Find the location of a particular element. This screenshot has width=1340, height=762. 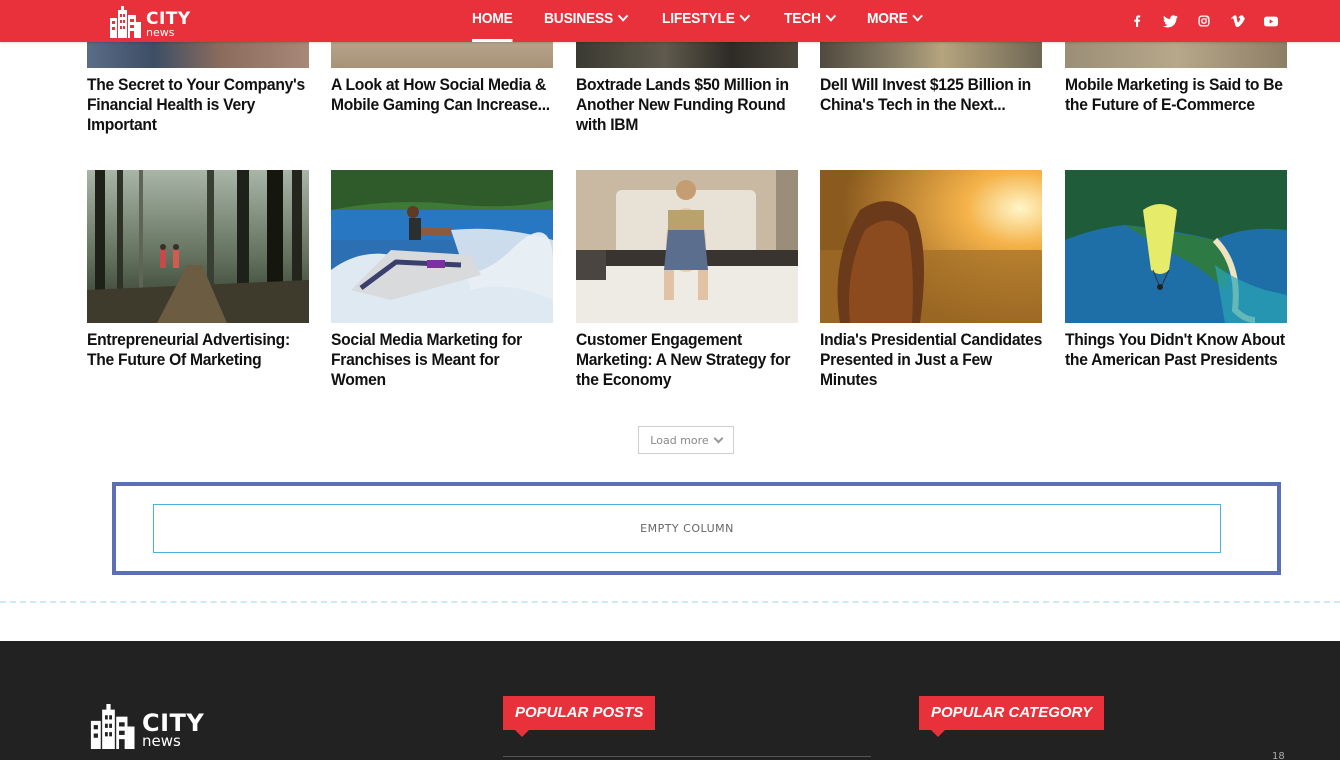

empty-column-label: EMPTY COLUMN is located at coordinates (687, 528).